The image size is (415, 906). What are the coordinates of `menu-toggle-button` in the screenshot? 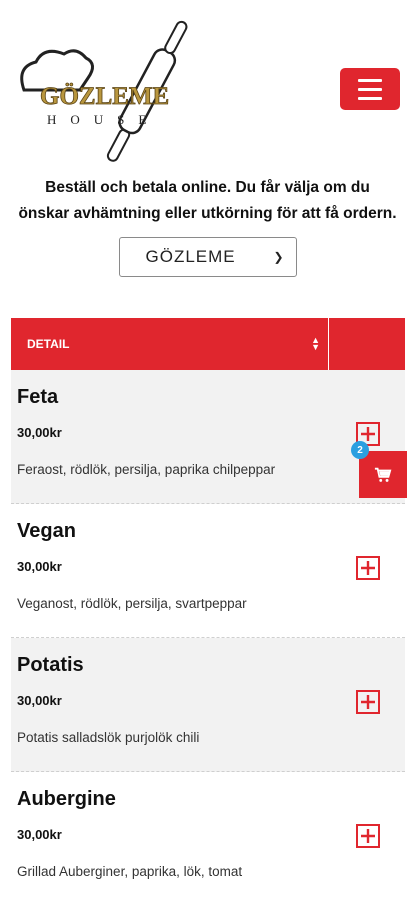 It's located at (370, 89).